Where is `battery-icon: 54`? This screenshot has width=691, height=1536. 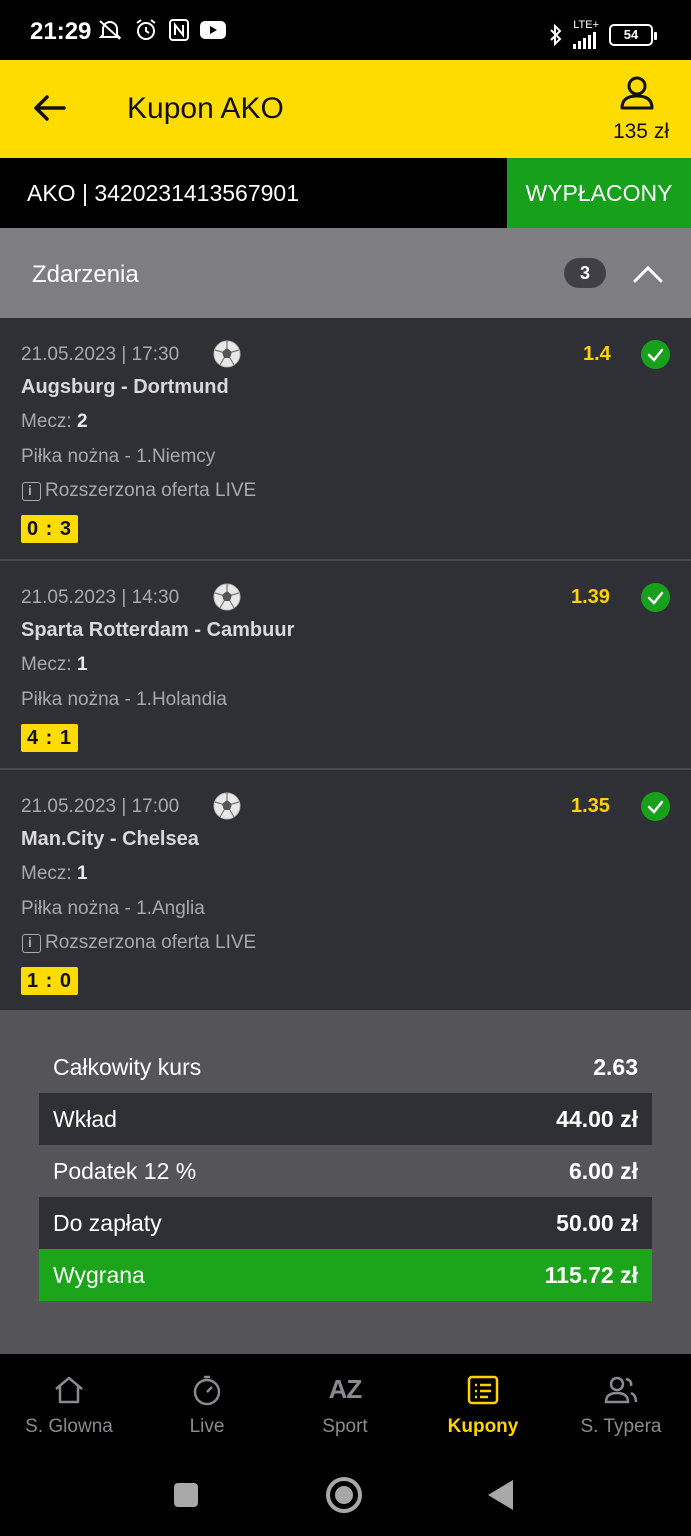
battery-icon: 54 is located at coordinates (633, 34).